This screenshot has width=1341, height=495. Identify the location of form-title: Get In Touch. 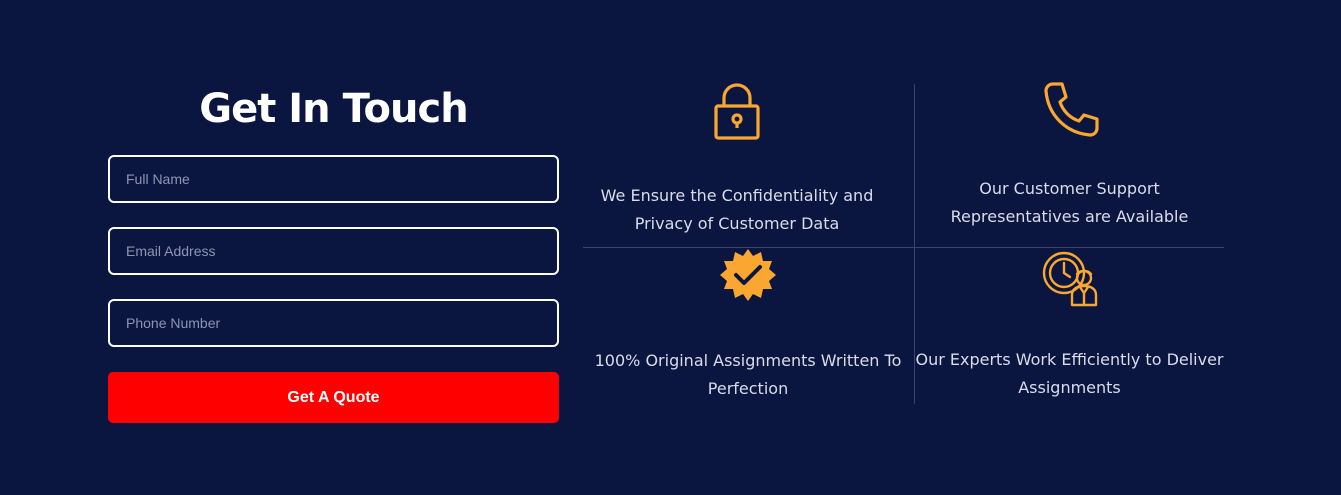
(333, 109).